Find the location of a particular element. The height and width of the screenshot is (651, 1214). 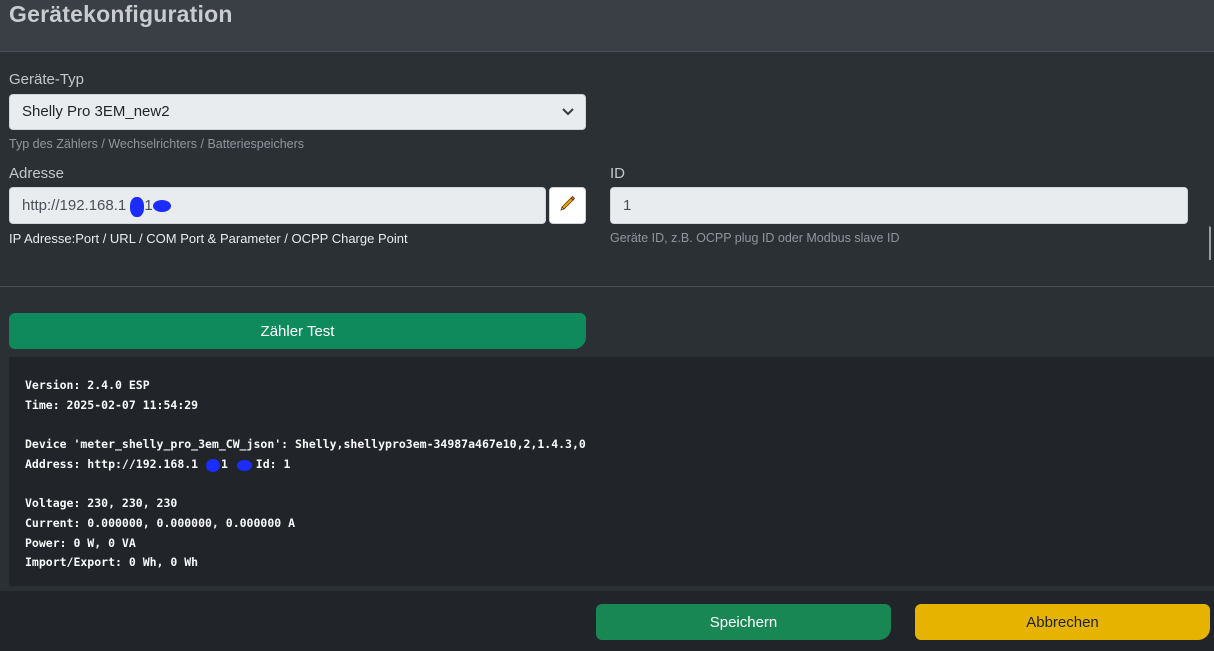

address-label: Adresse is located at coordinates (37, 173).